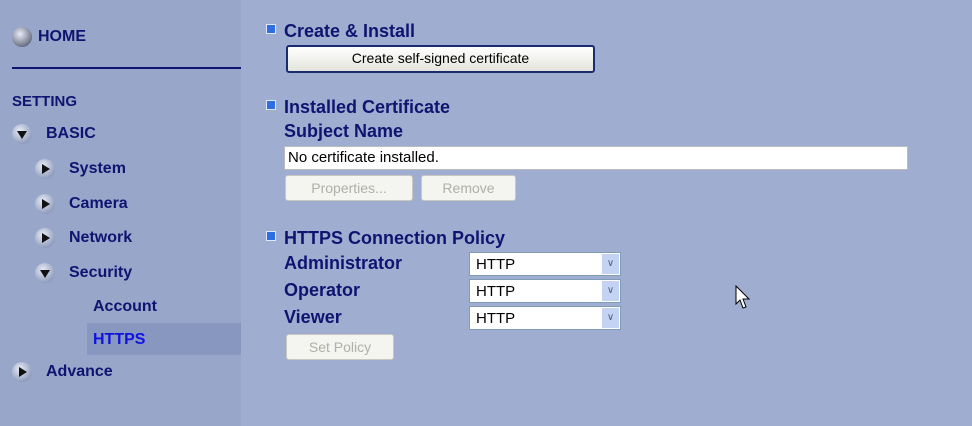 This screenshot has width=972, height=426. What do you see at coordinates (322, 290) in the screenshot?
I see `operator-label: Operator` at bounding box center [322, 290].